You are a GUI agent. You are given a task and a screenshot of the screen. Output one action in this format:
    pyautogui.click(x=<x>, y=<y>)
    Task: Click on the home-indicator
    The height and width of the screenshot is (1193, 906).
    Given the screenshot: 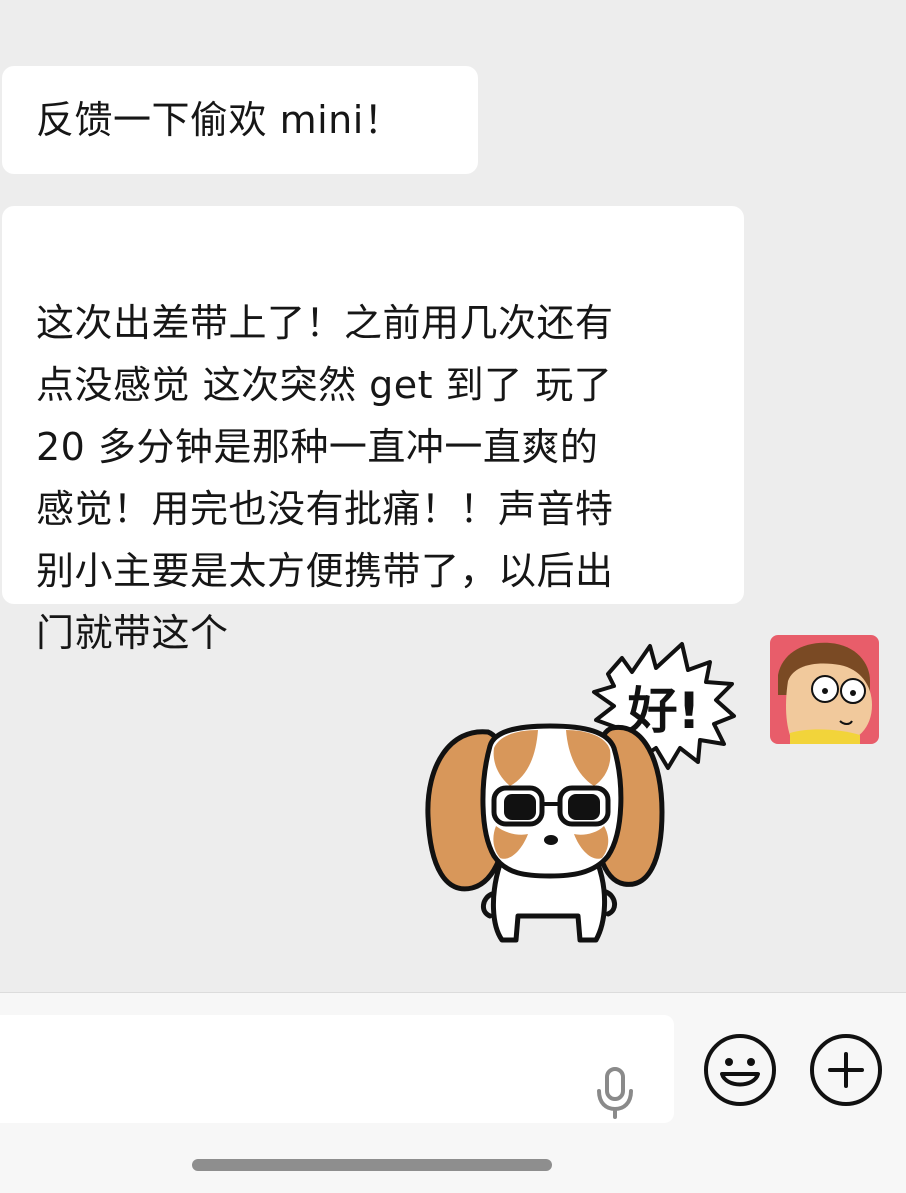 What is the action you would take?
    pyautogui.click(x=372, y=1165)
    